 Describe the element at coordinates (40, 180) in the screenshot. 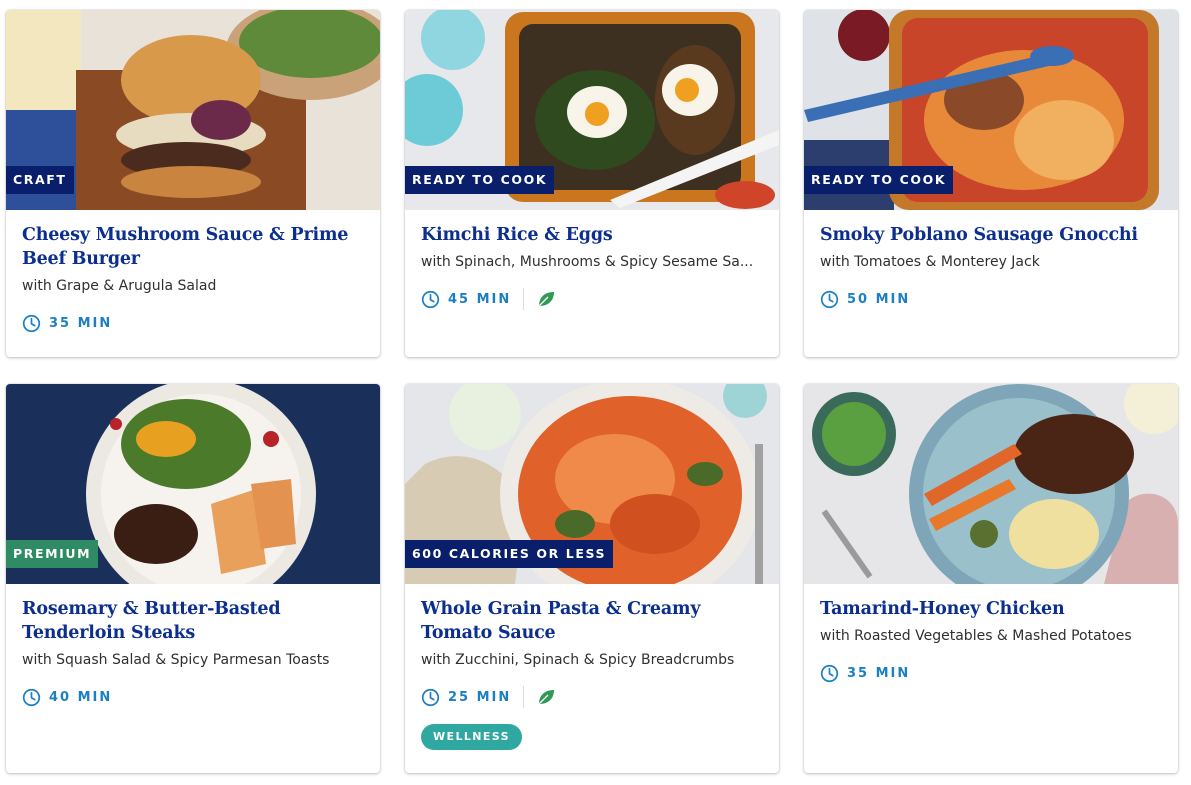

I see `recipe-tag: CRAFT` at that location.